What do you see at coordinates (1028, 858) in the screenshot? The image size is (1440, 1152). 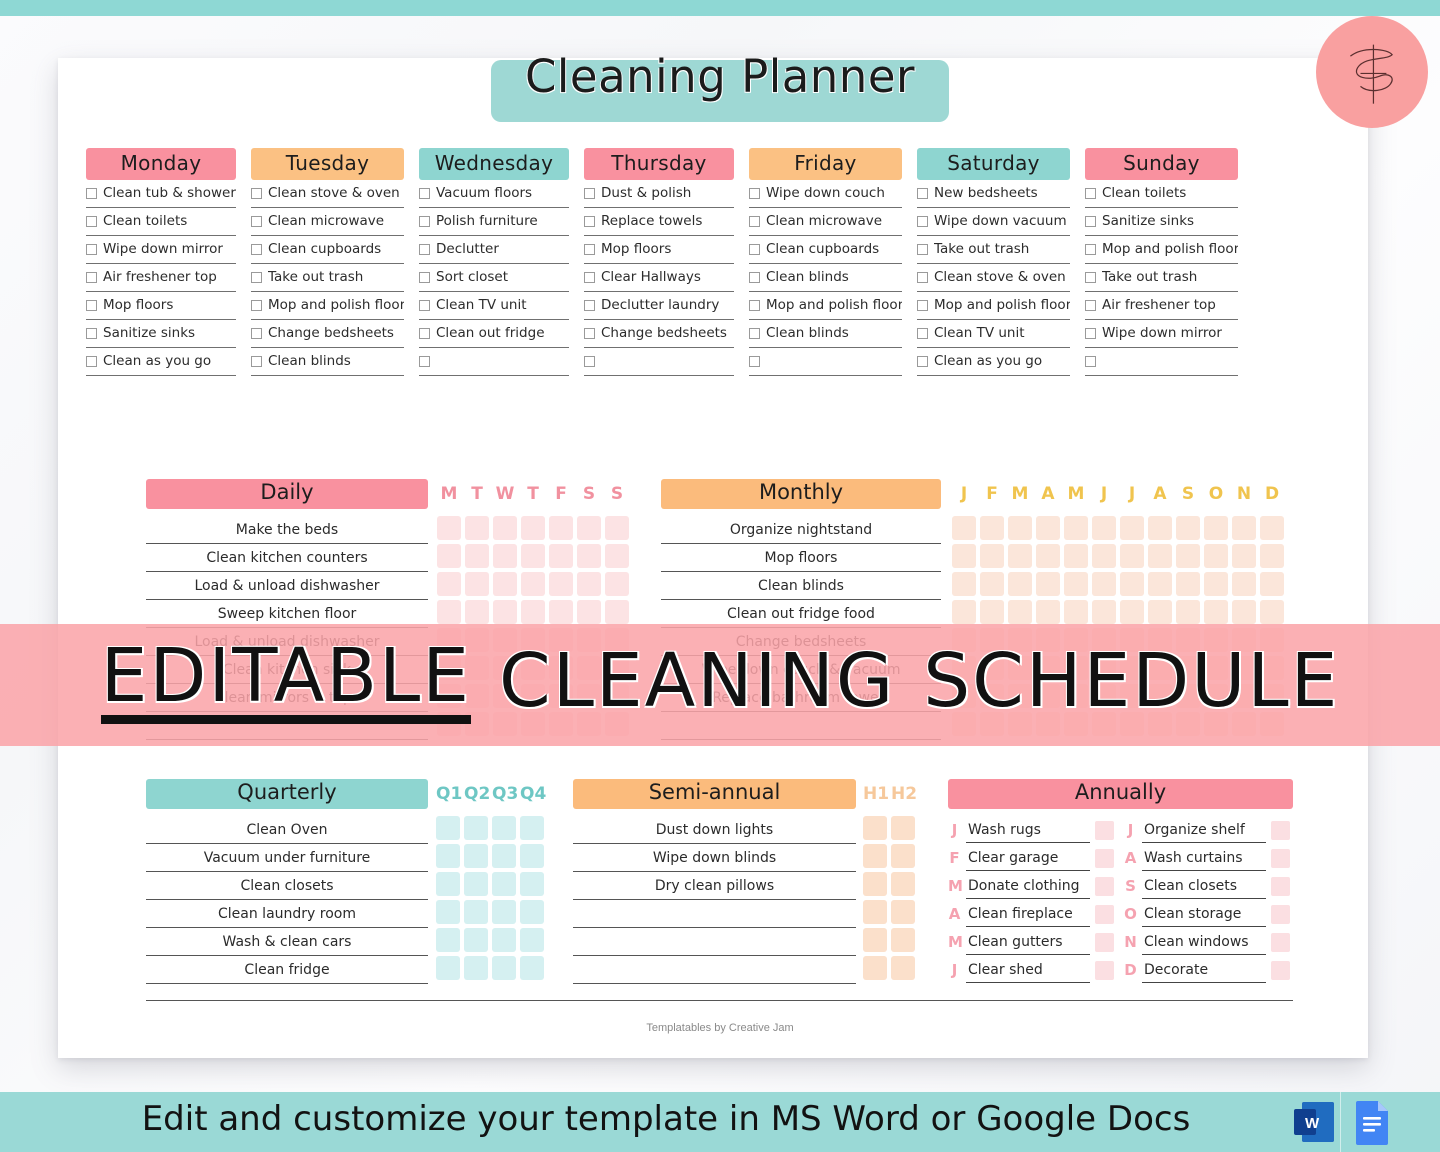 I see `annually-item-label: Clear garage` at bounding box center [1028, 858].